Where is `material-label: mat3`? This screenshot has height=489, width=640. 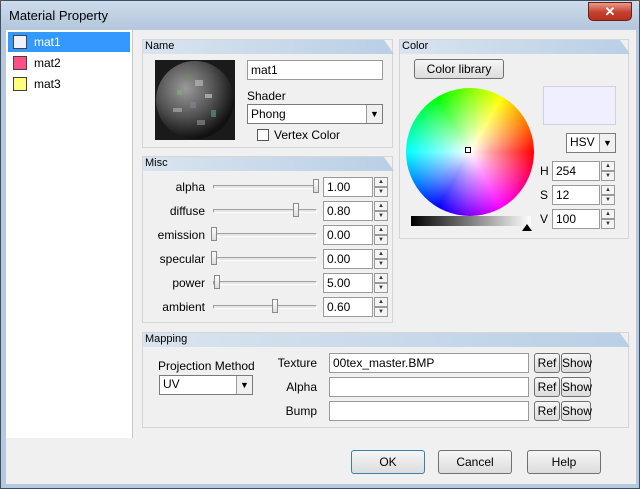 material-label: mat3 is located at coordinates (47, 84).